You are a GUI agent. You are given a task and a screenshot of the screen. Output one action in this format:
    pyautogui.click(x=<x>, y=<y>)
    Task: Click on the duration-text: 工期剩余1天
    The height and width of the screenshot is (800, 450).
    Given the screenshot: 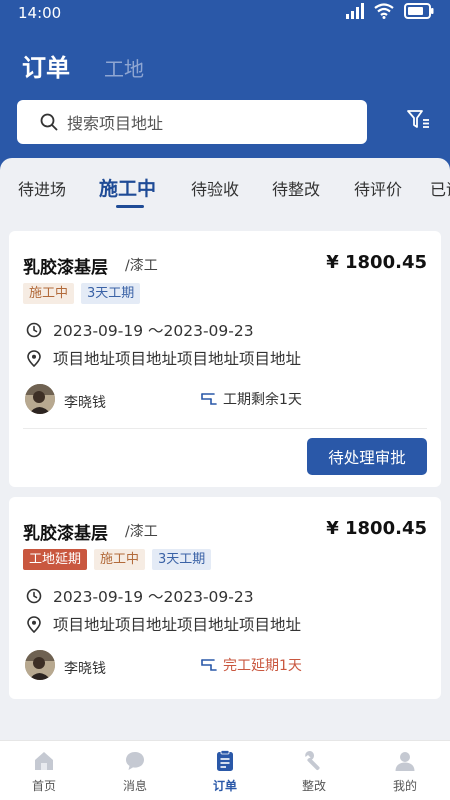 What is the action you would take?
    pyautogui.click(x=262, y=400)
    